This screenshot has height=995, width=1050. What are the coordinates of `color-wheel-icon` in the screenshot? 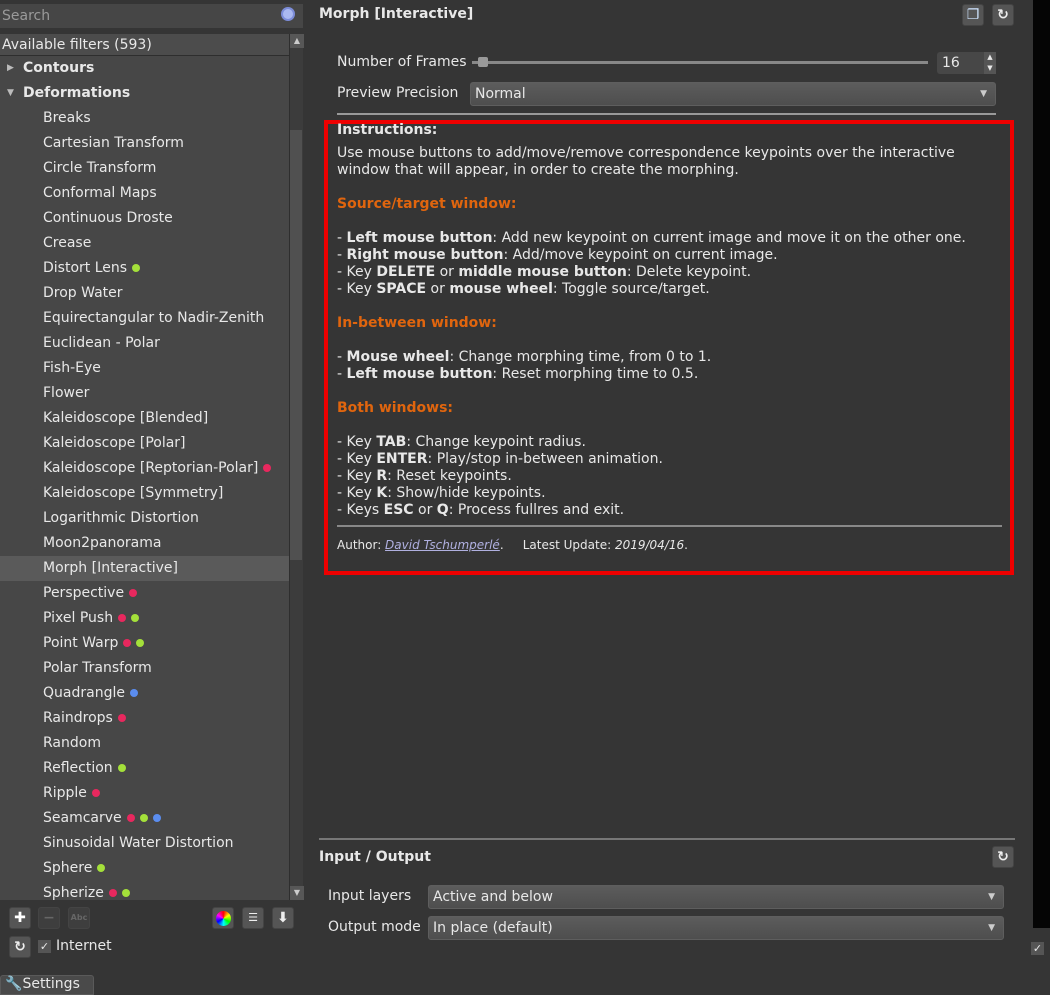 It's located at (223, 918).